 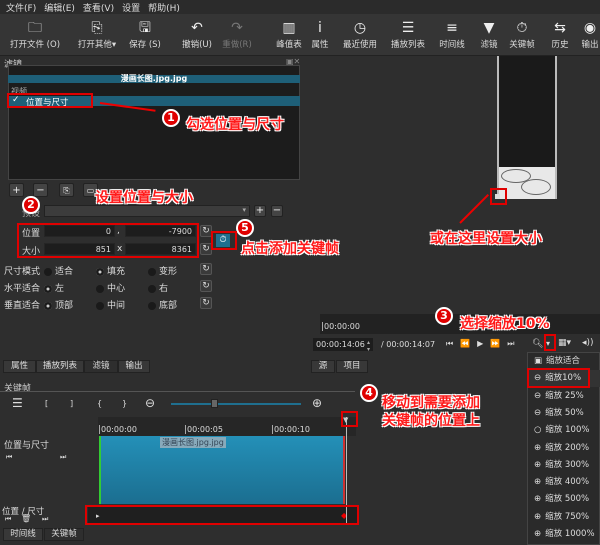 What do you see at coordinates (564, 465) in the screenshot?
I see `zoom-menu-item: ⊕ 缩放 300%` at bounding box center [564, 465].